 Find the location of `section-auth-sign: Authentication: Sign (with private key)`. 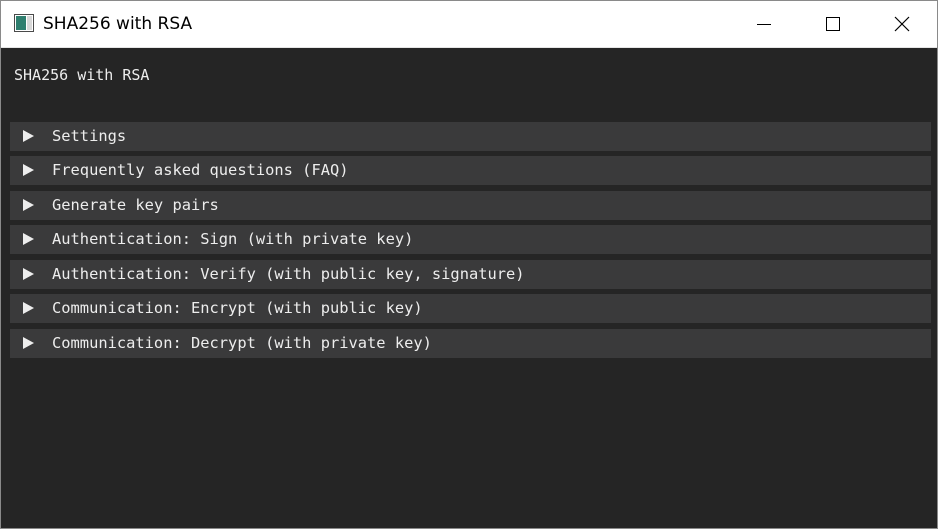

section-auth-sign: Authentication: Sign (with private key) is located at coordinates (470, 239).